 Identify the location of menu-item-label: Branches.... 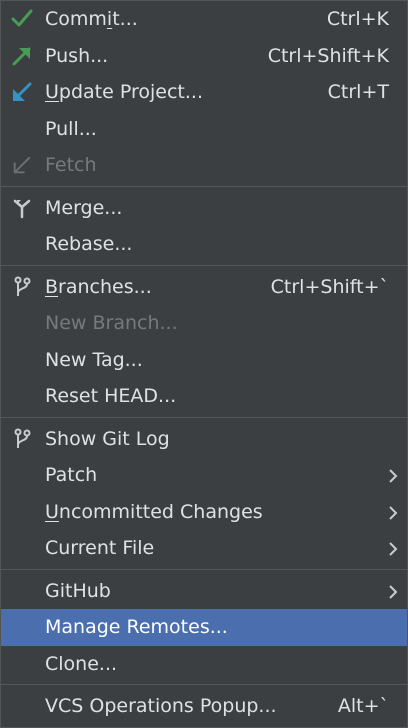
(98, 286).